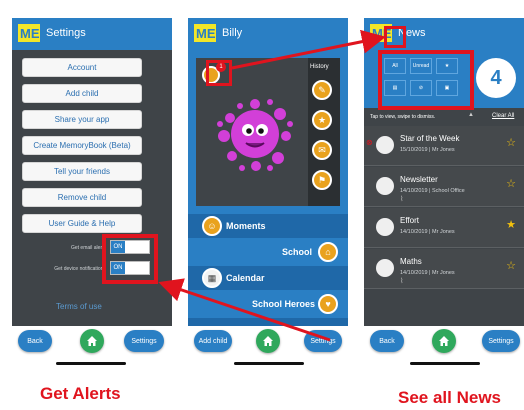 The height and width of the screenshot is (410, 524). Describe the element at coordinates (80, 393) in the screenshot. I see `get-alerts-caption: Get Alerts` at that location.